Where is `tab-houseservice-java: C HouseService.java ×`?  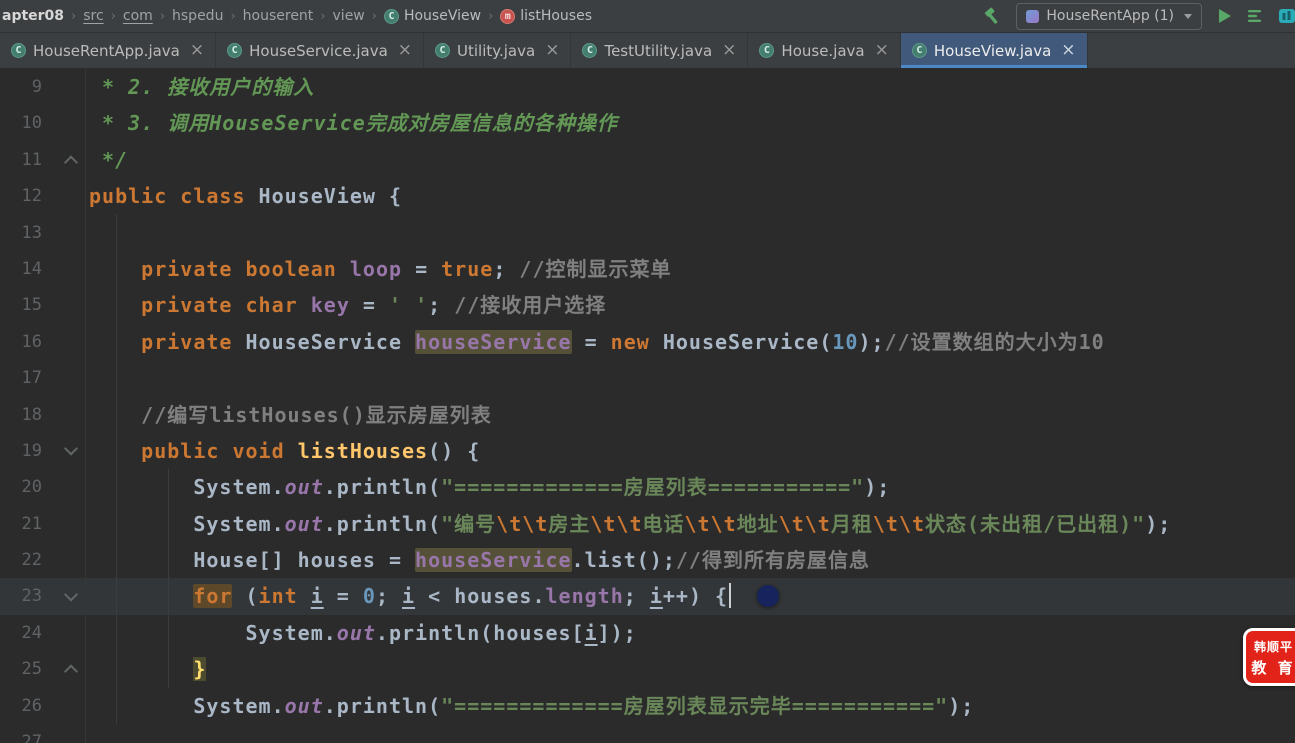 tab-houseservice-java: C HouseService.java × is located at coordinates (320, 50).